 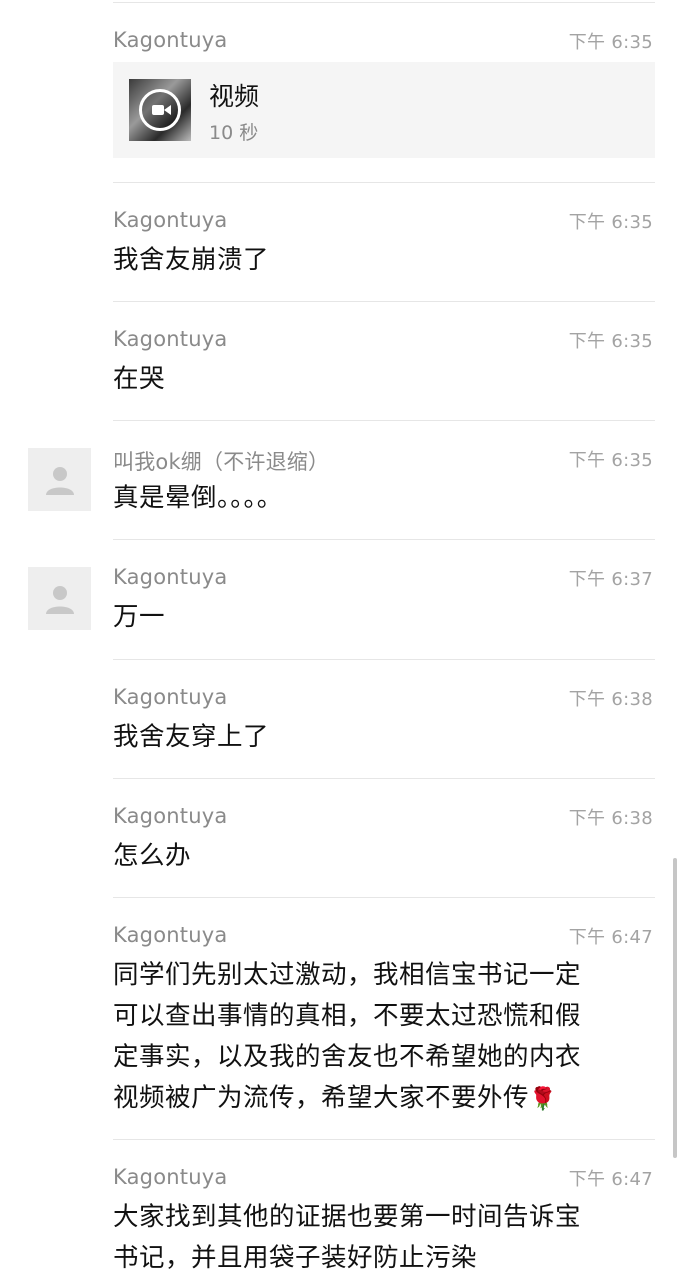 What do you see at coordinates (234, 96) in the screenshot?
I see `video-title: 视频` at bounding box center [234, 96].